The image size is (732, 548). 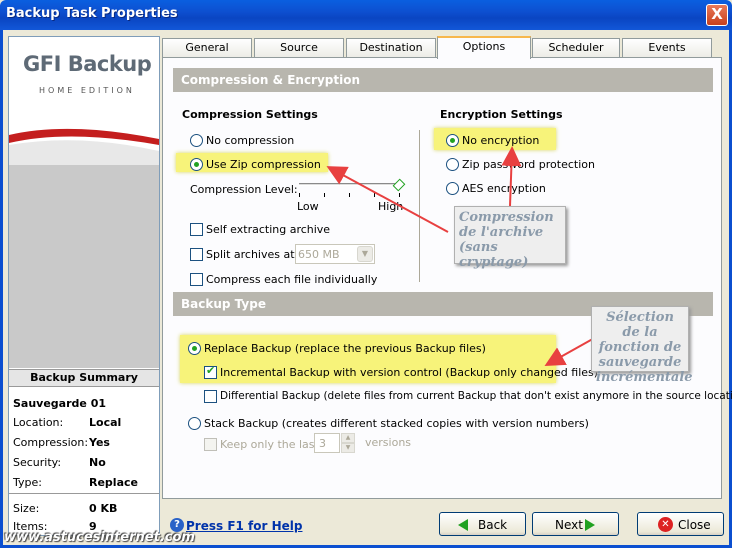 I want to click on chevron-down-icon: ▼, so click(x=365, y=254).